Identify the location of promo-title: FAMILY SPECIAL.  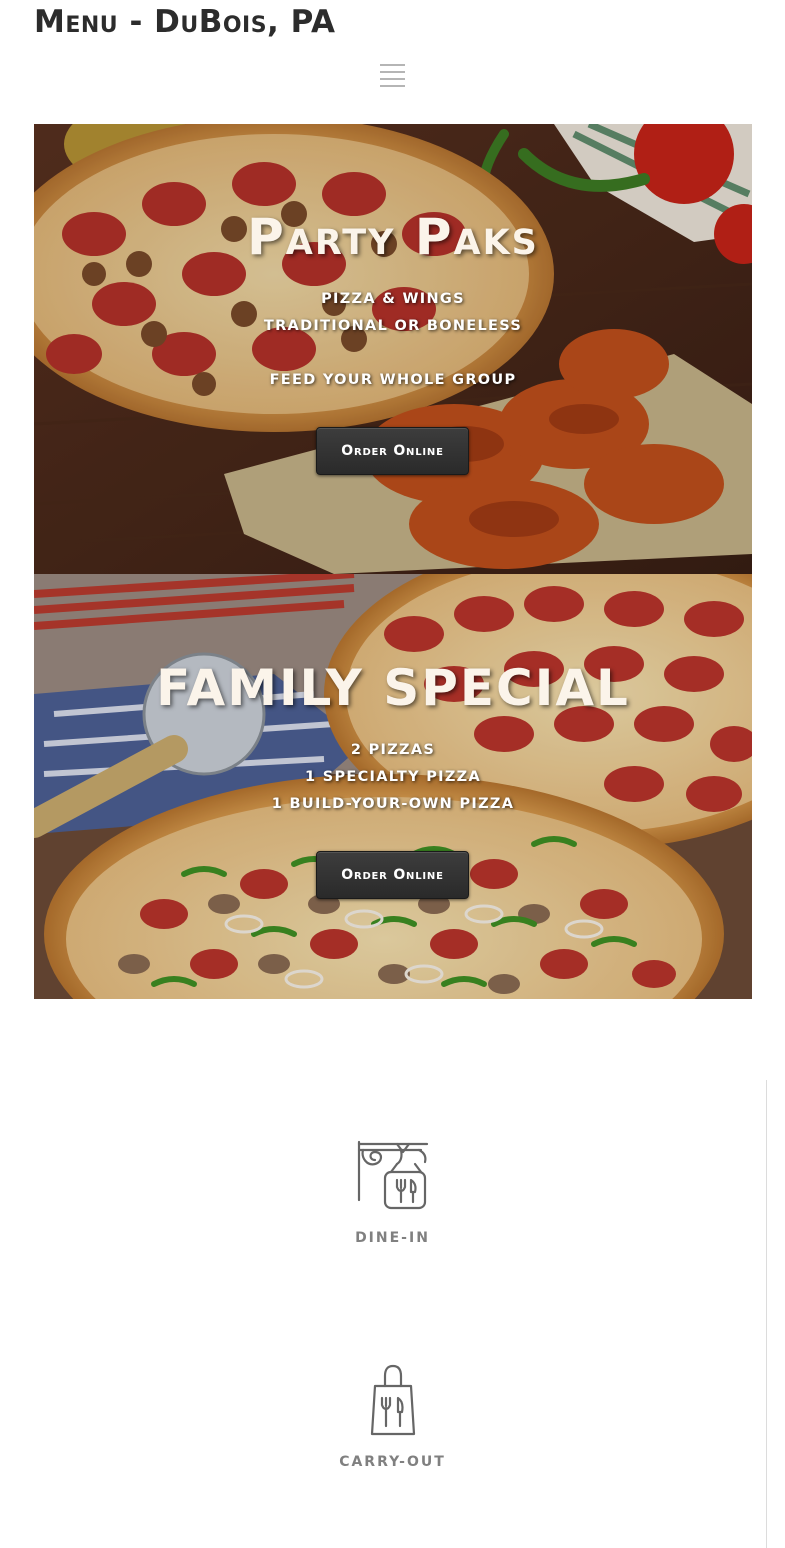
(393, 688).